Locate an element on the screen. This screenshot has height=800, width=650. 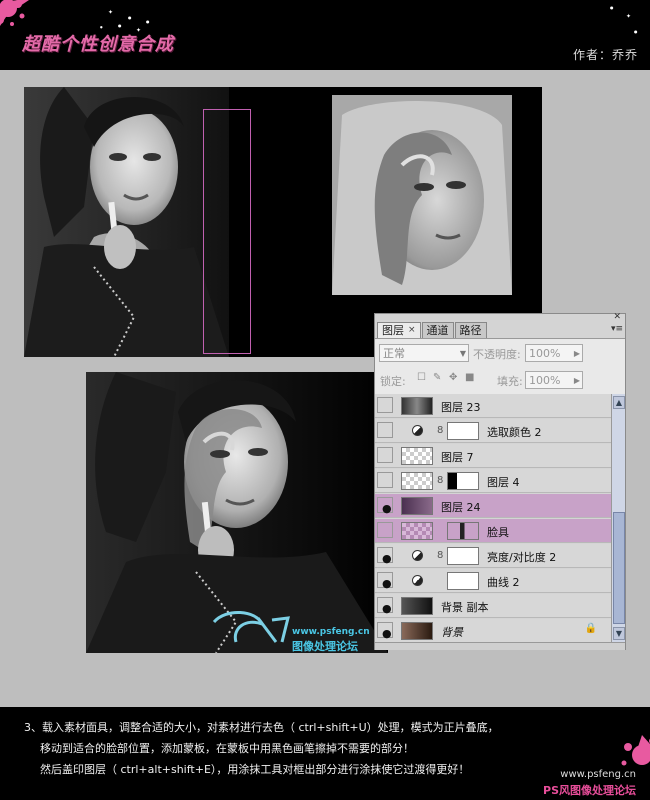
layer-row: ● 背景 副本 is located at coordinates (493, 606).